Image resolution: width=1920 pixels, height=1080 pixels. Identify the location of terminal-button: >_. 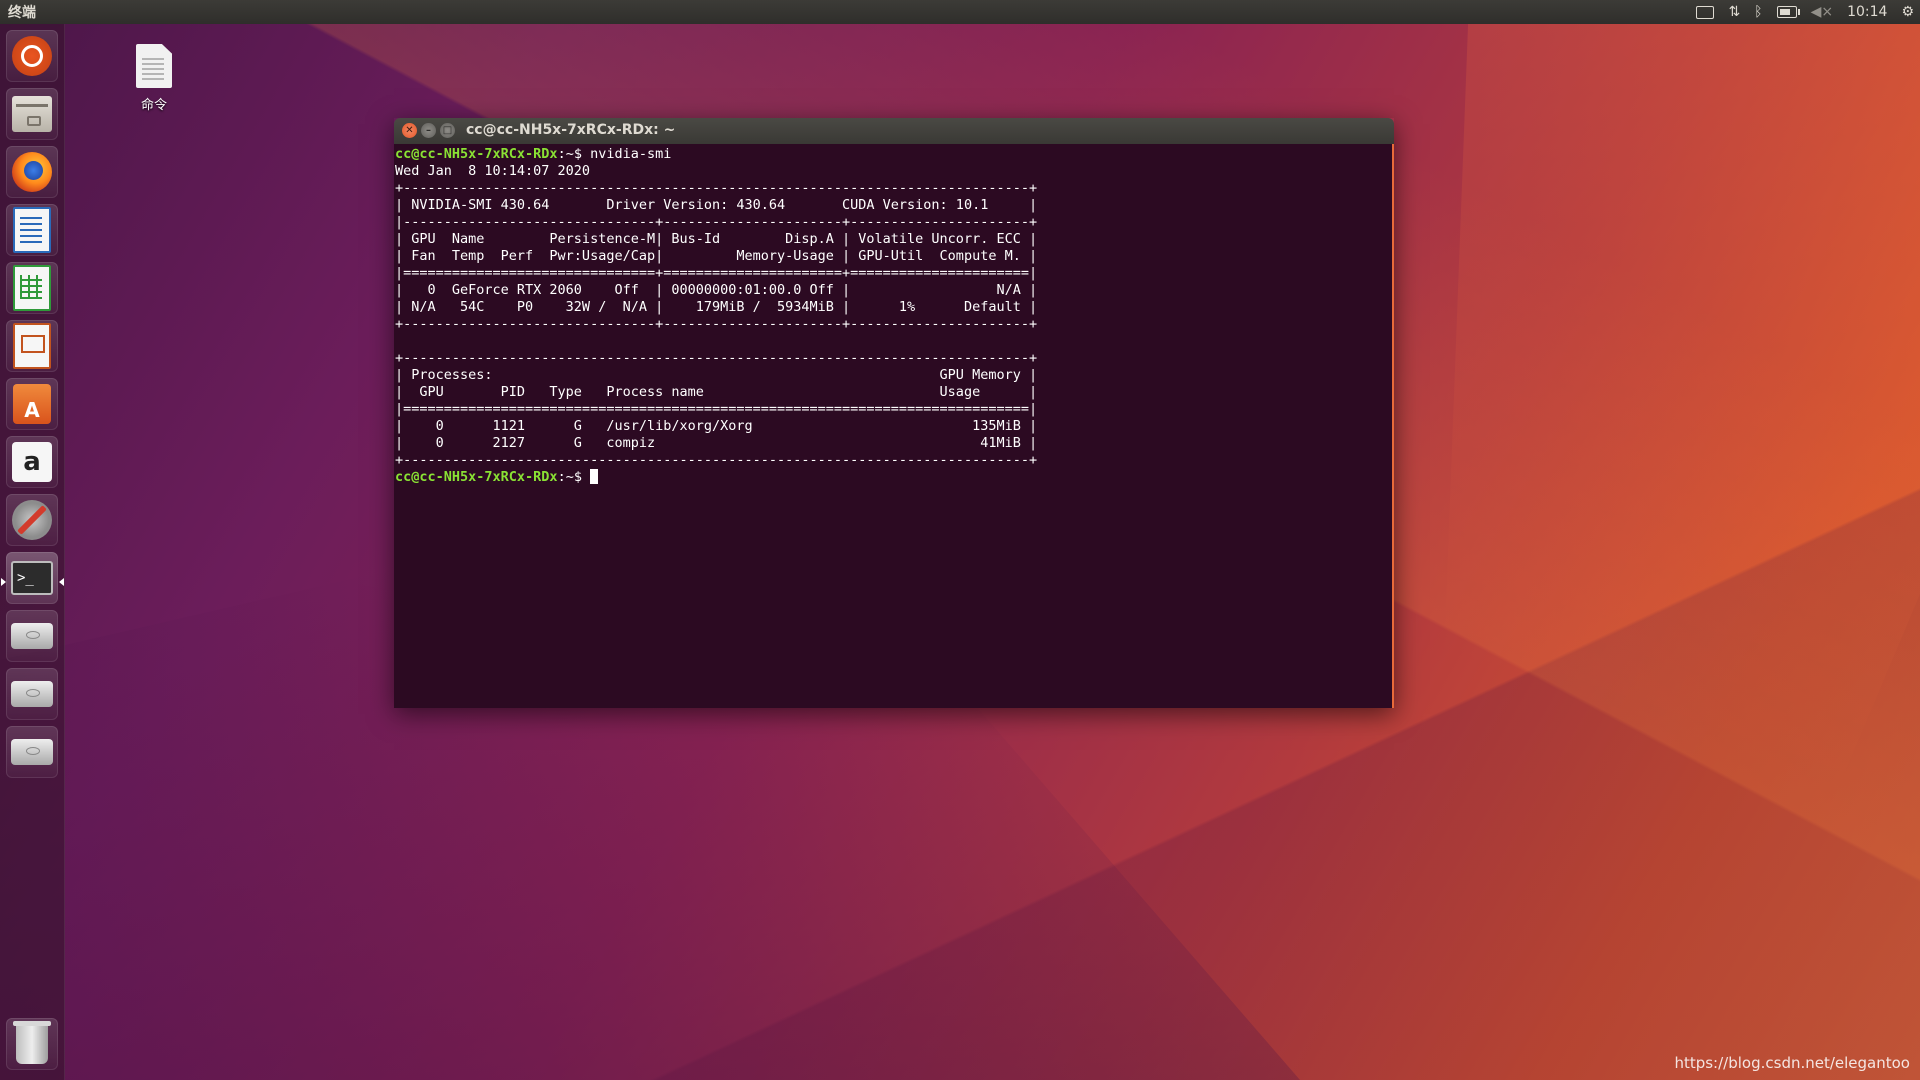
(32, 578).